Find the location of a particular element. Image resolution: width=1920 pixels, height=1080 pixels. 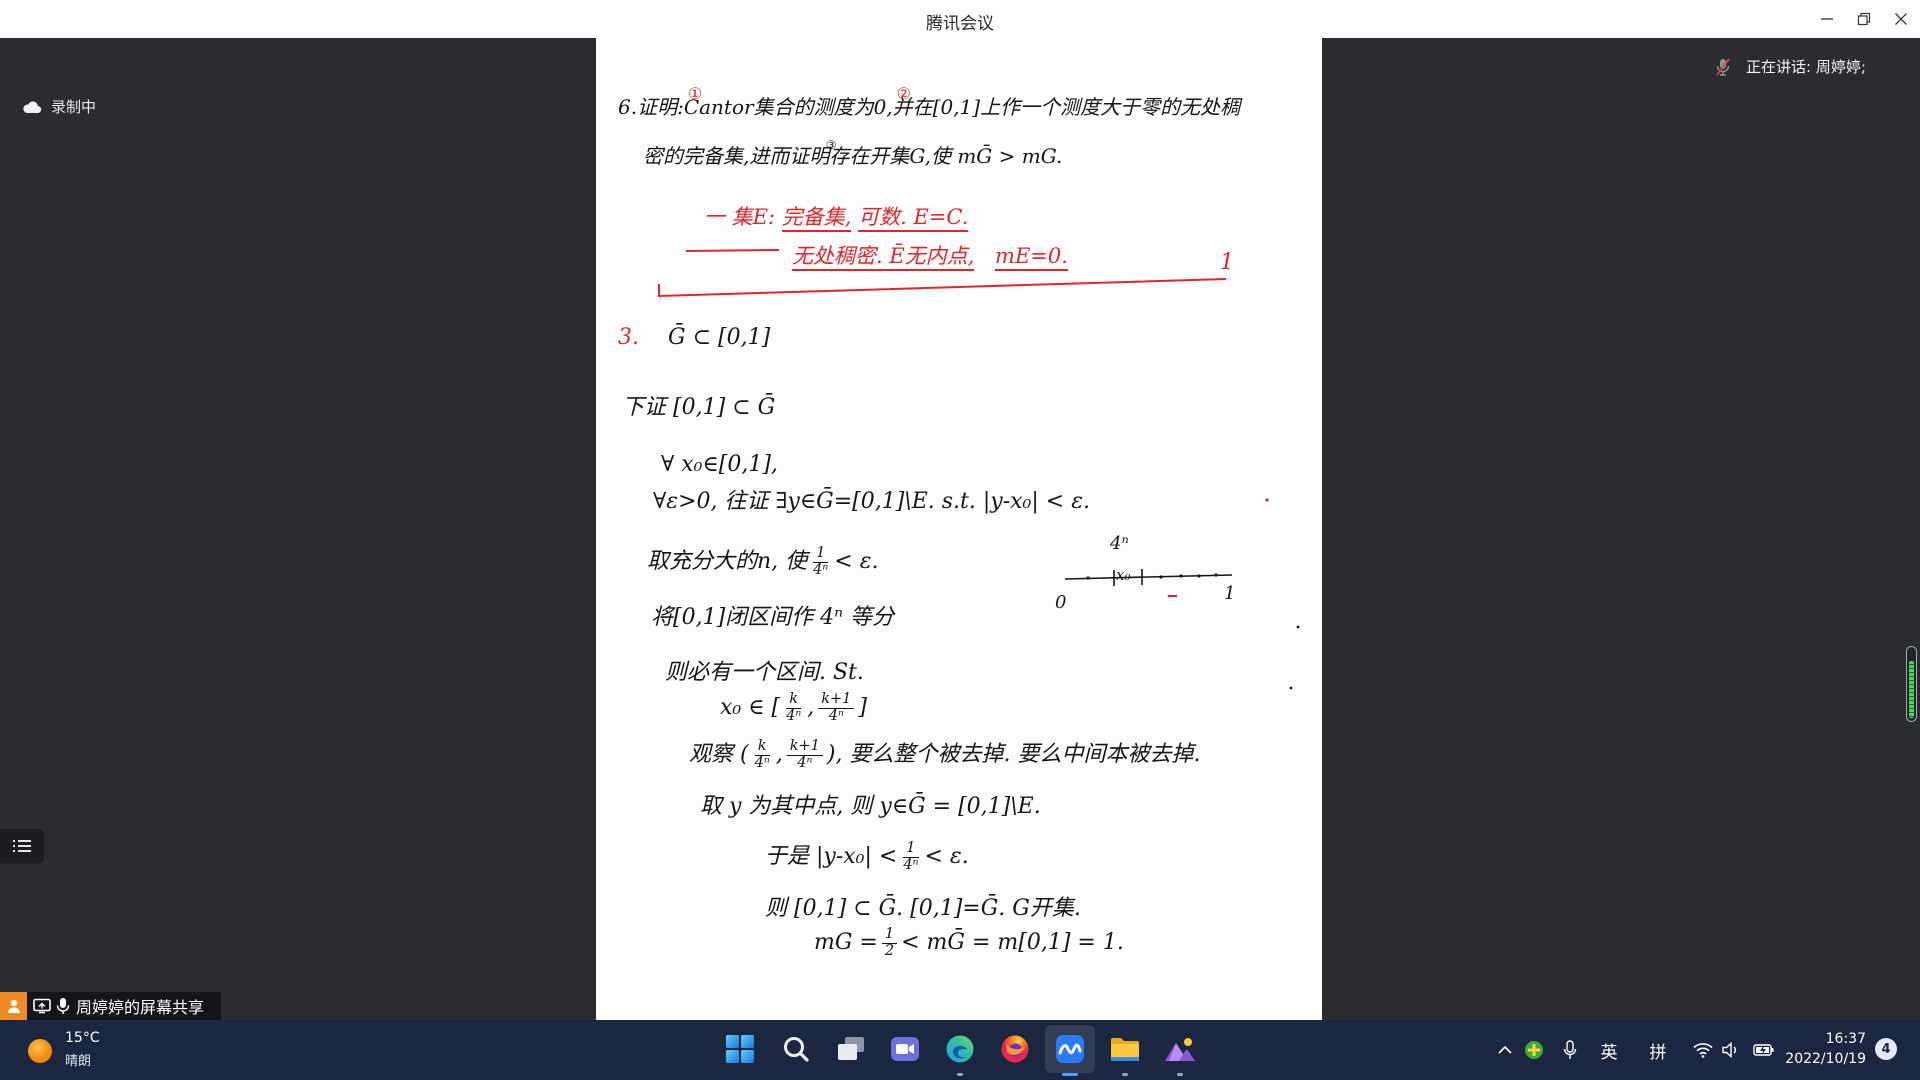

edge-app is located at coordinates (960, 1049).